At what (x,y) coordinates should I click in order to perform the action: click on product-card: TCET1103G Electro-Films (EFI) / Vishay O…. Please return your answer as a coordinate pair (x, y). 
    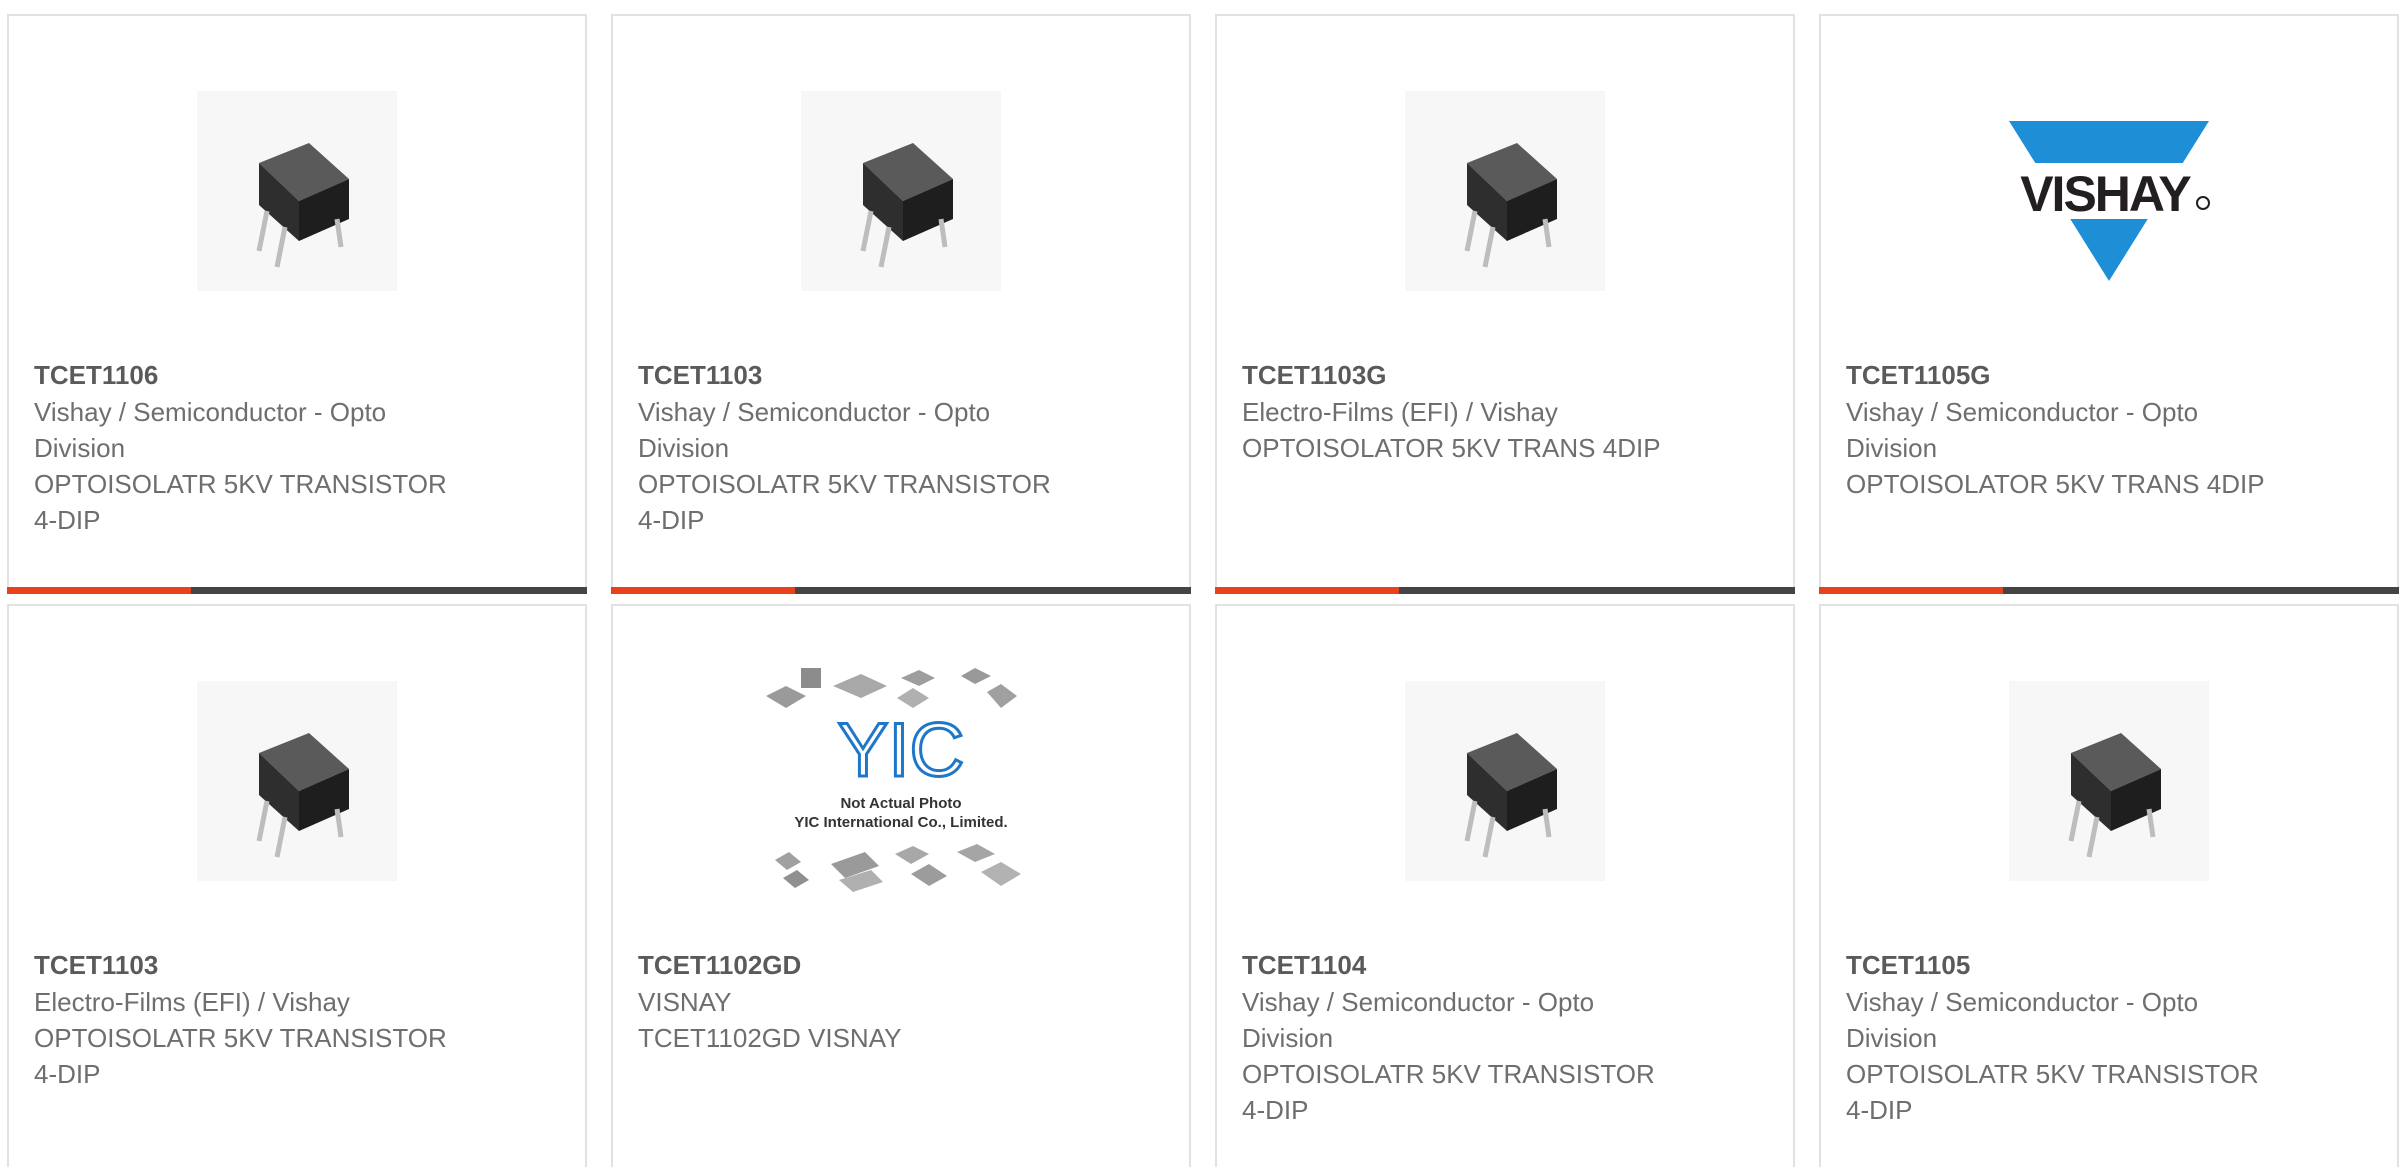
    Looking at the image, I should click on (1505, 304).